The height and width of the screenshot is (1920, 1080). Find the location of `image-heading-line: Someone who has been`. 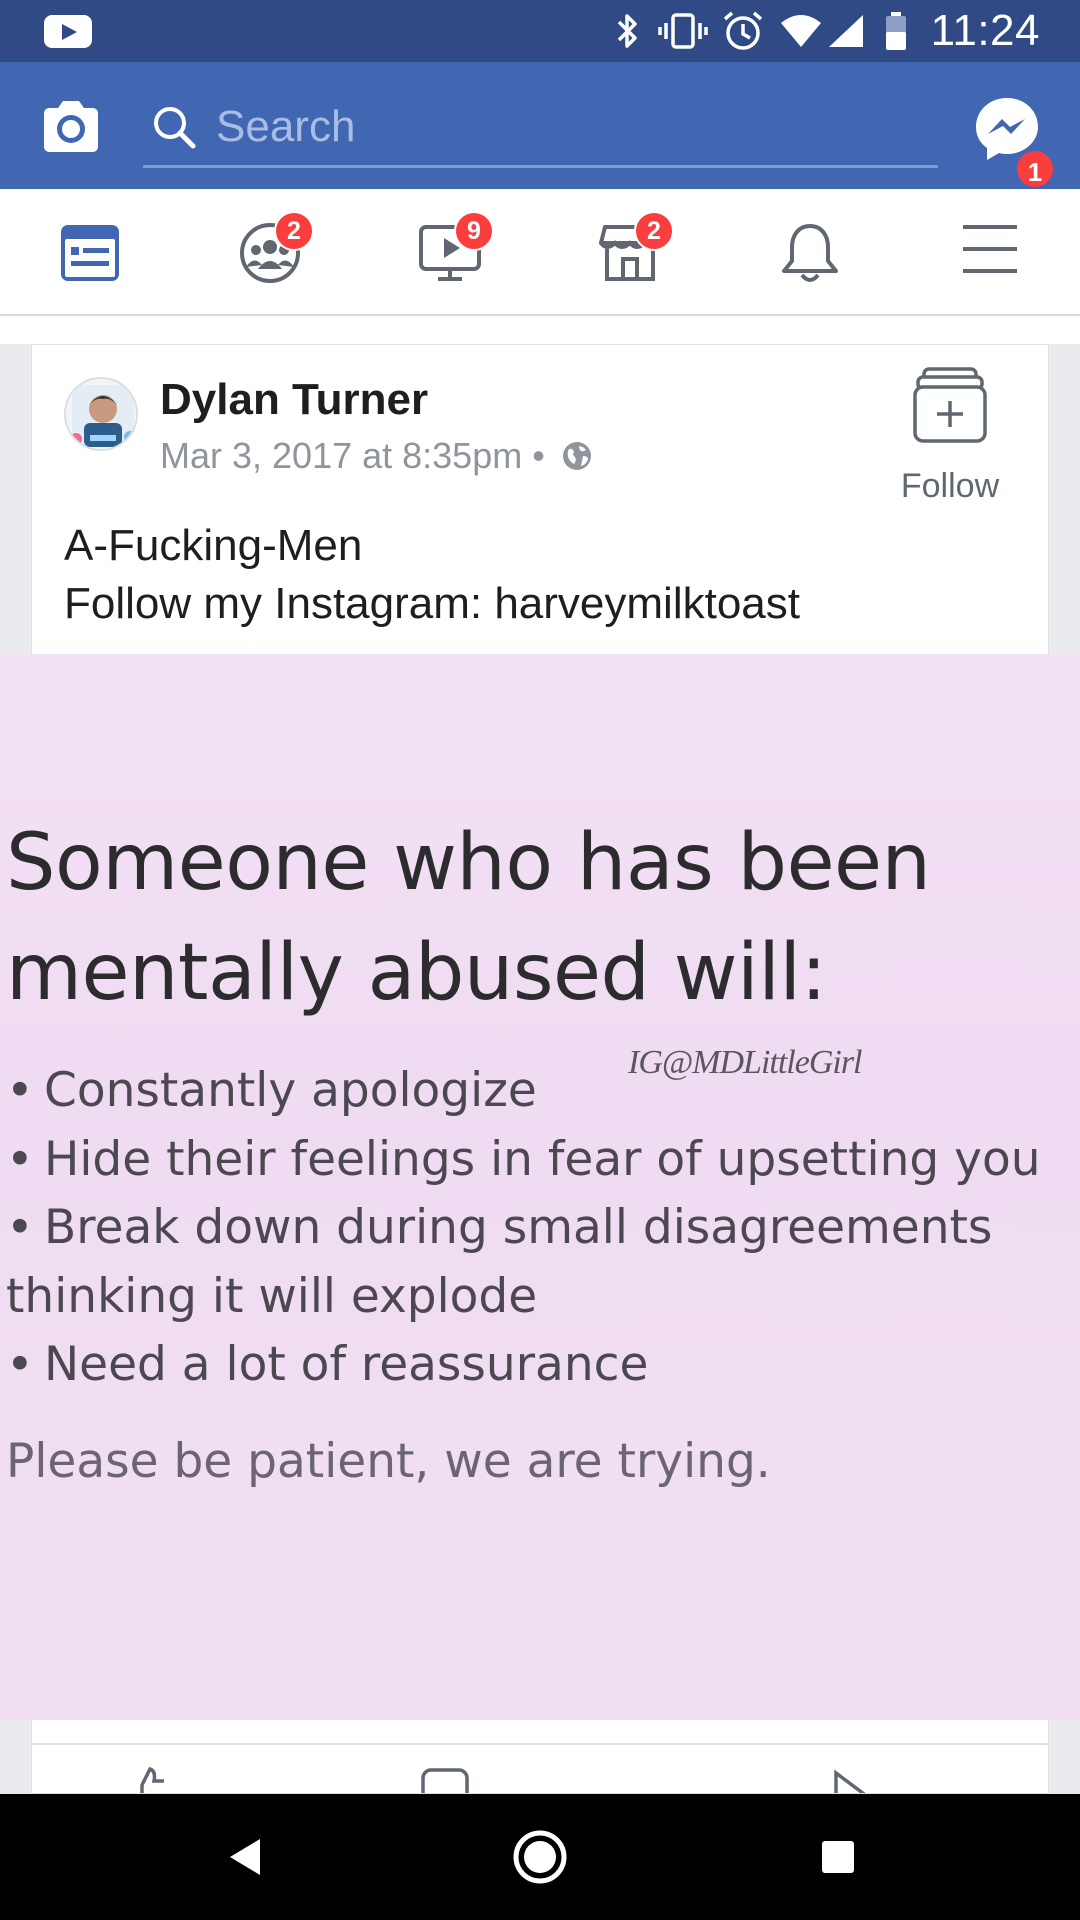

image-heading-line: Someone who has been is located at coordinates (468, 863).